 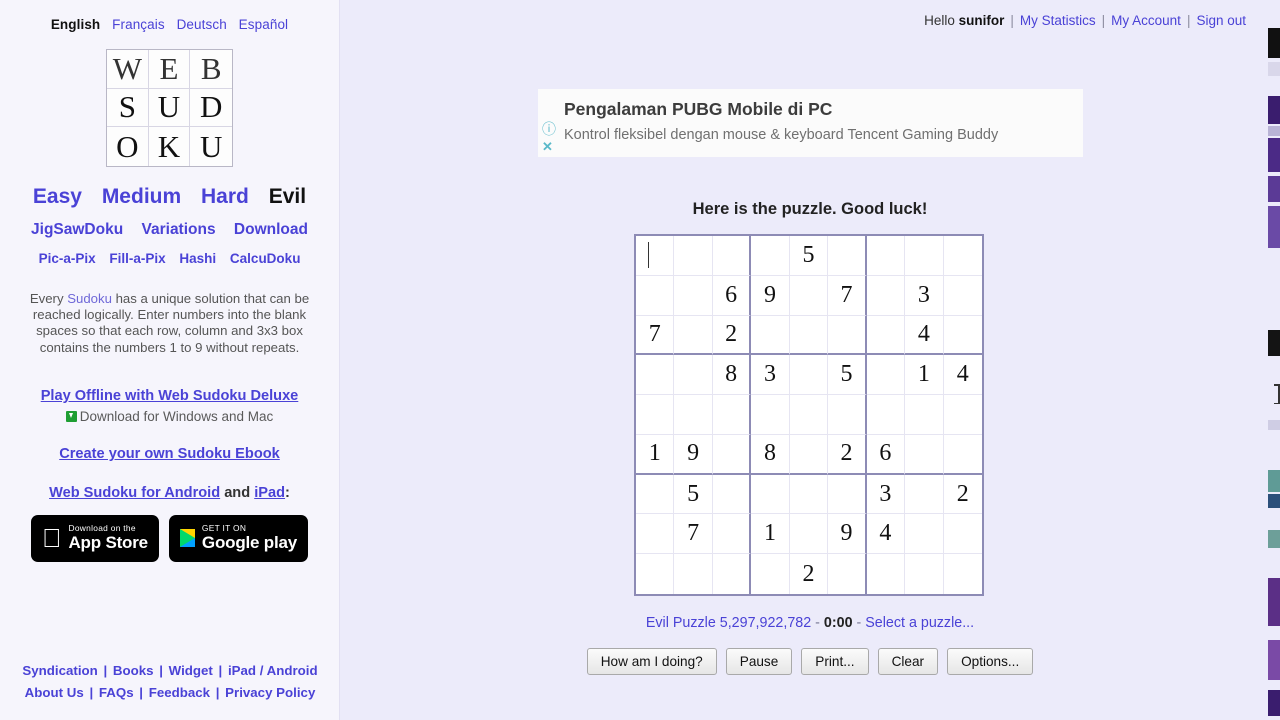 What do you see at coordinates (655, 295) in the screenshot?
I see `sudoku-cell-r2c1` at bounding box center [655, 295].